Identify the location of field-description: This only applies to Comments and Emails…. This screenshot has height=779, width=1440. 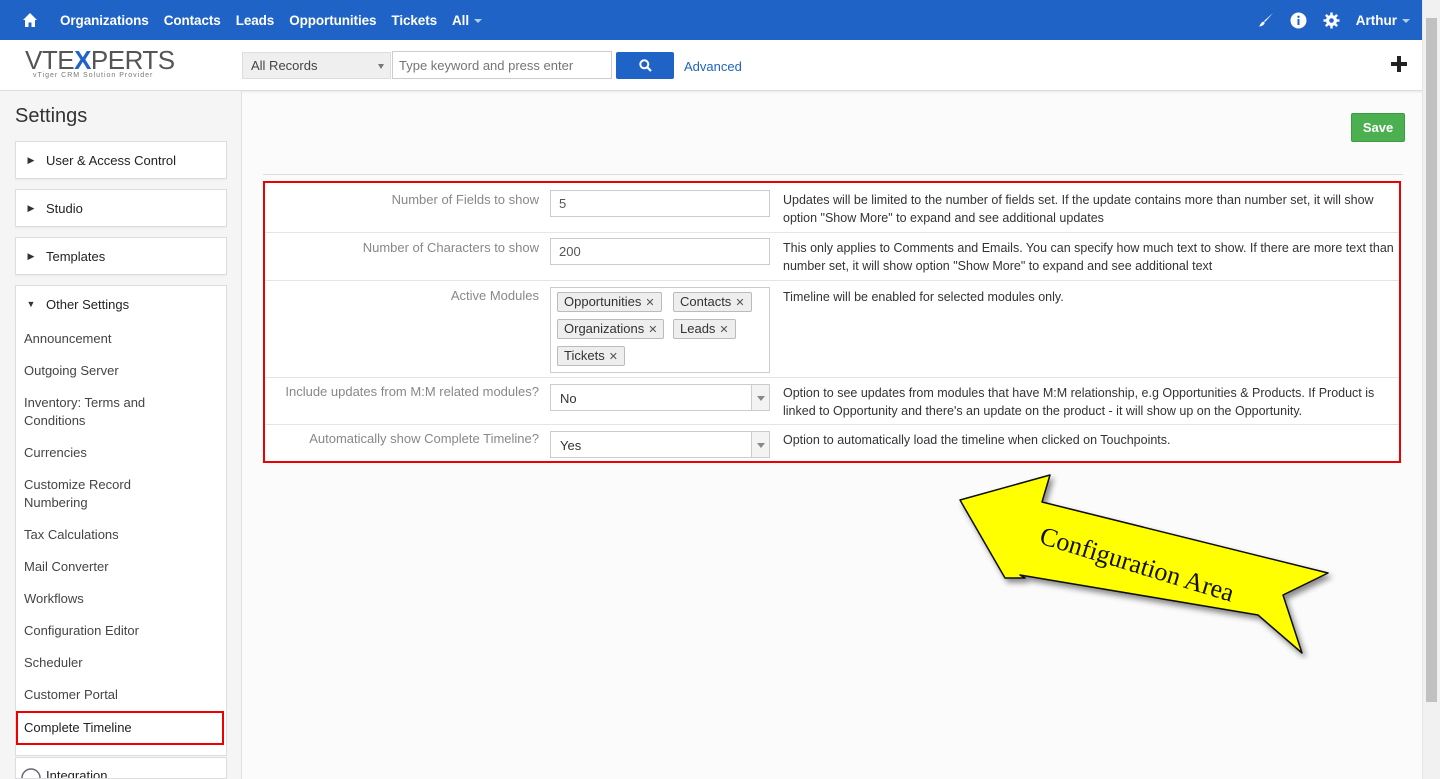
(1088, 257).